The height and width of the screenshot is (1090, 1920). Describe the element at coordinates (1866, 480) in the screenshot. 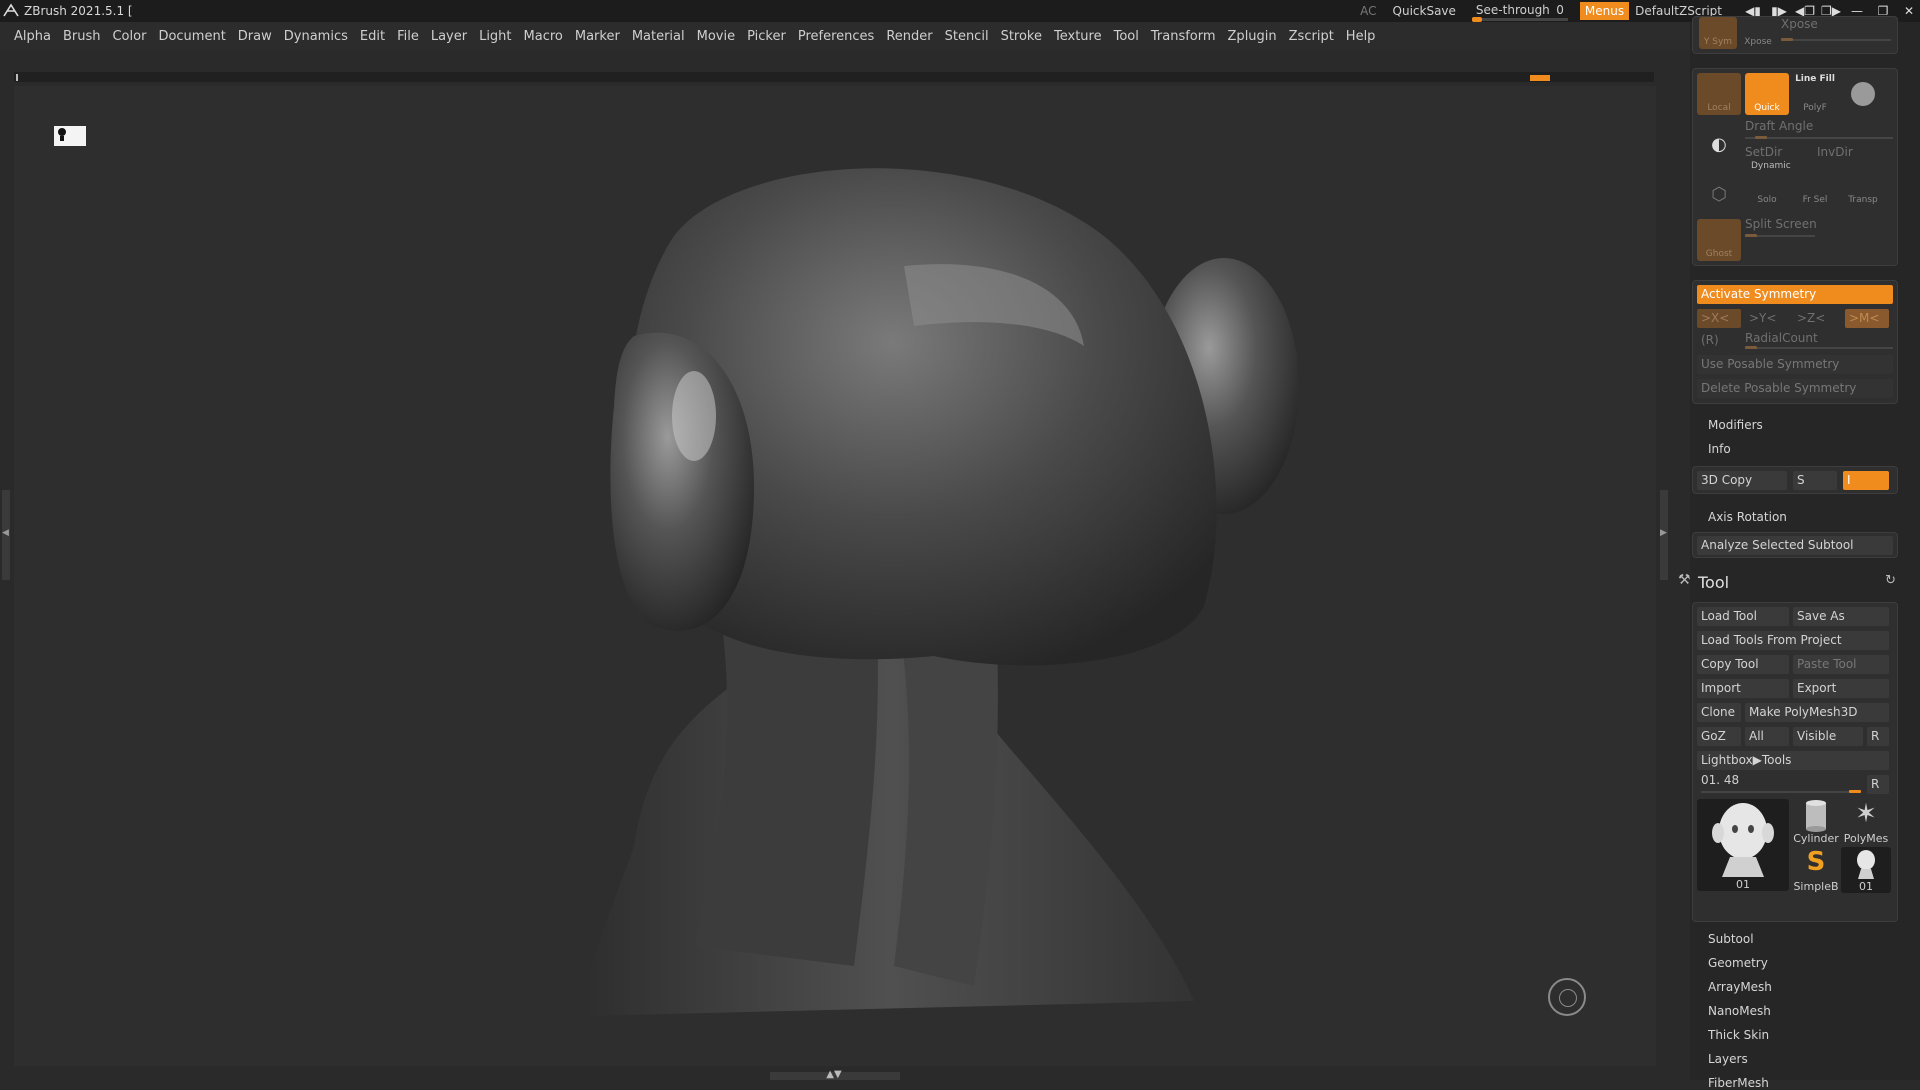

I see `copy3d-i-button: I` at that location.